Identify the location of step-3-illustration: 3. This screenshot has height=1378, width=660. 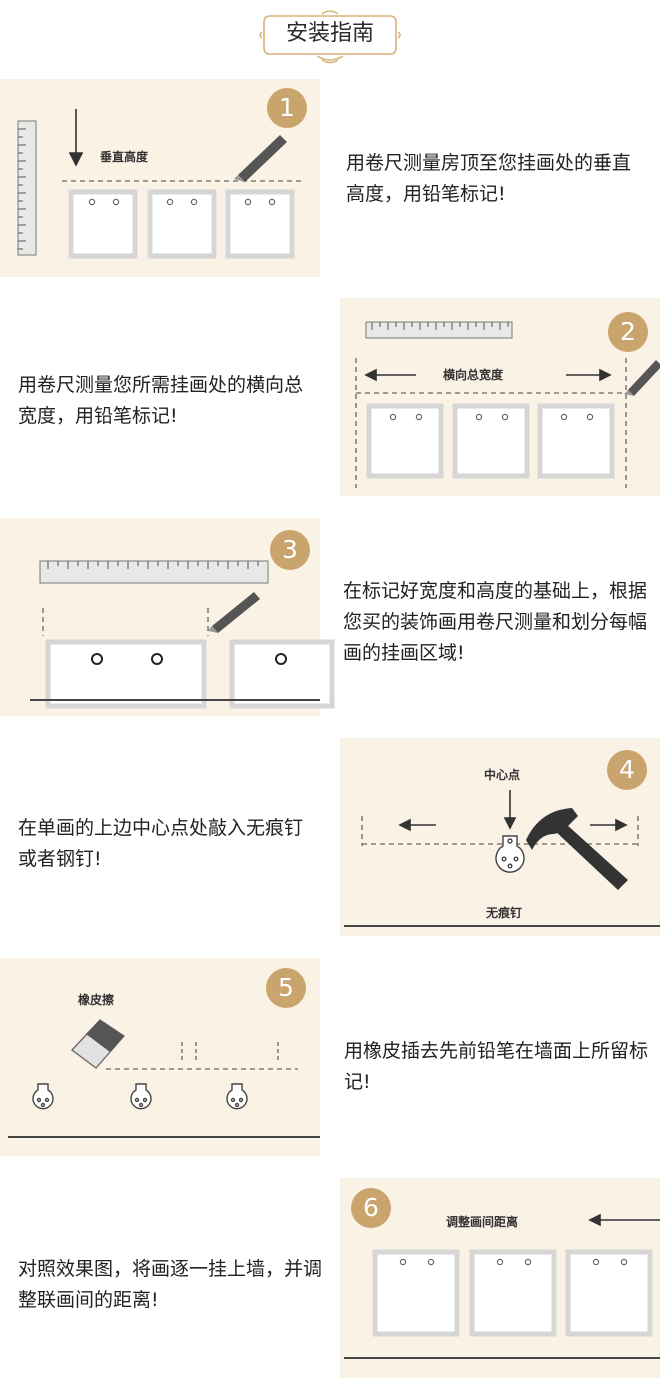
(167, 617).